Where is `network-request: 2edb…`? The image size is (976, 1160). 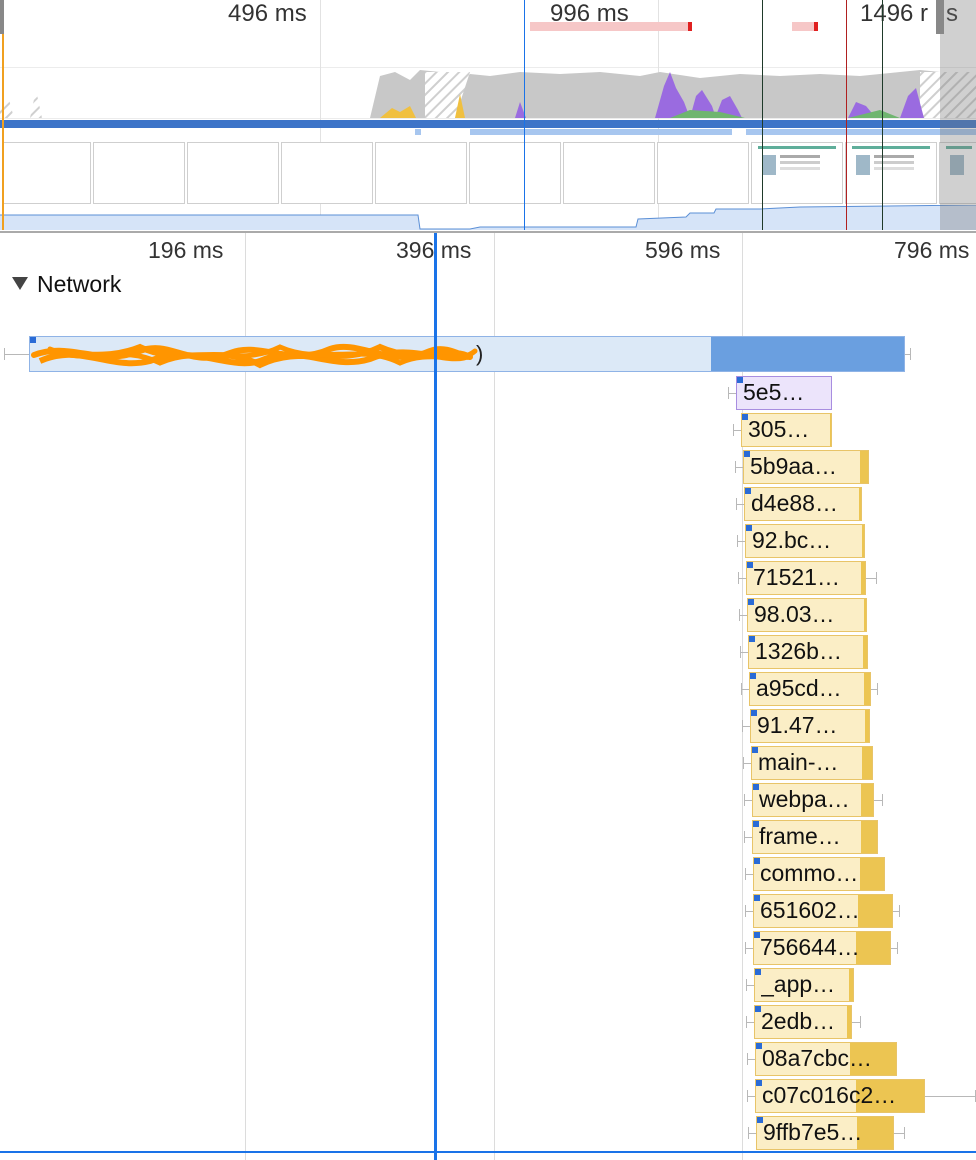 network-request: 2edb… is located at coordinates (803, 1022).